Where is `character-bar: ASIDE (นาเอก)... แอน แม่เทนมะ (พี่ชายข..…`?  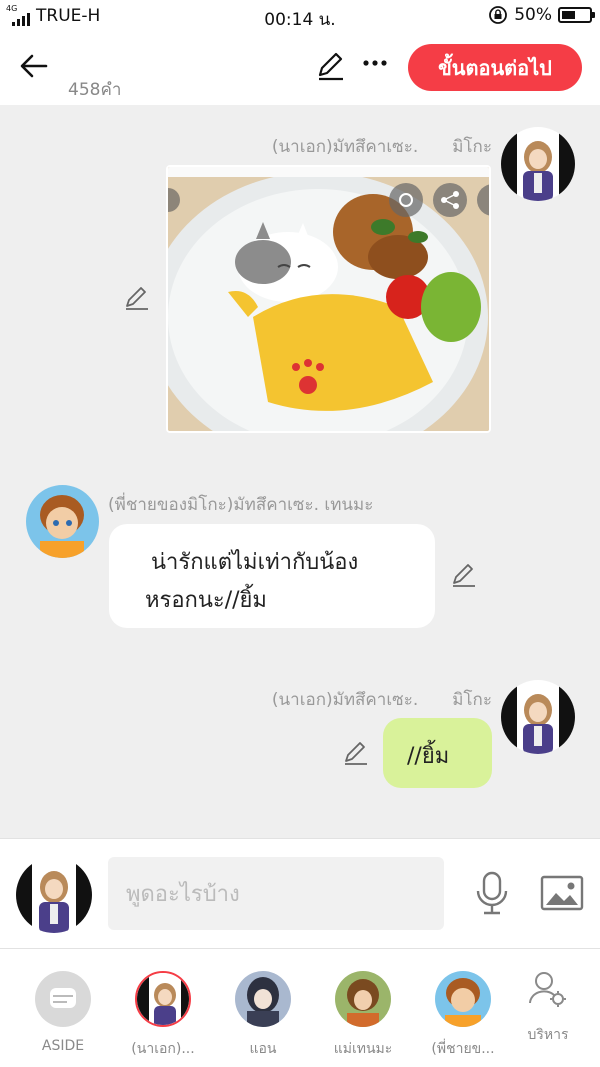
character-bar: ASIDE (นาเอก)... แอน แม่เทนมะ (พี่ชายข..… is located at coordinates (300, 1007).